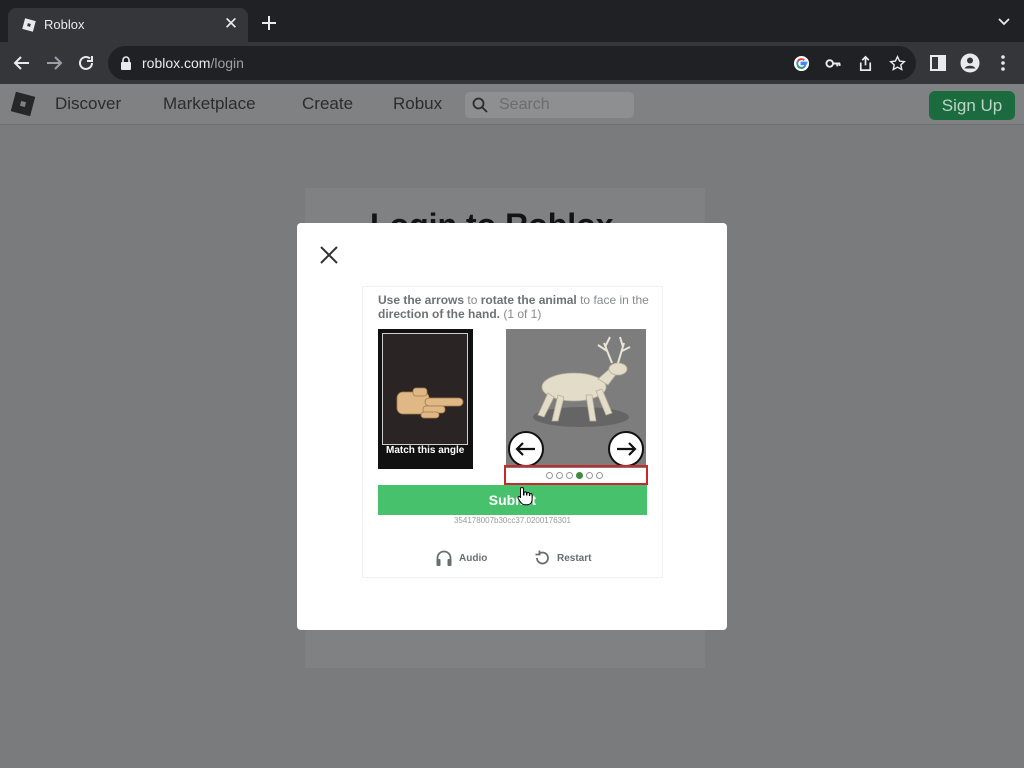  I want to click on tab-title: Roblox, so click(64, 24).